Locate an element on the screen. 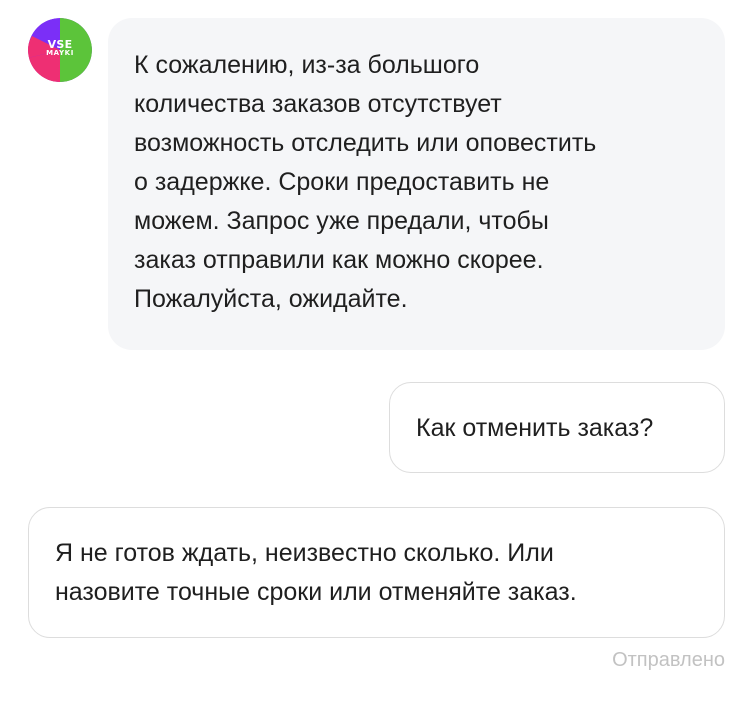  message-line: Пожалуйста, ожидайте. is located at coordinates (271, 299).